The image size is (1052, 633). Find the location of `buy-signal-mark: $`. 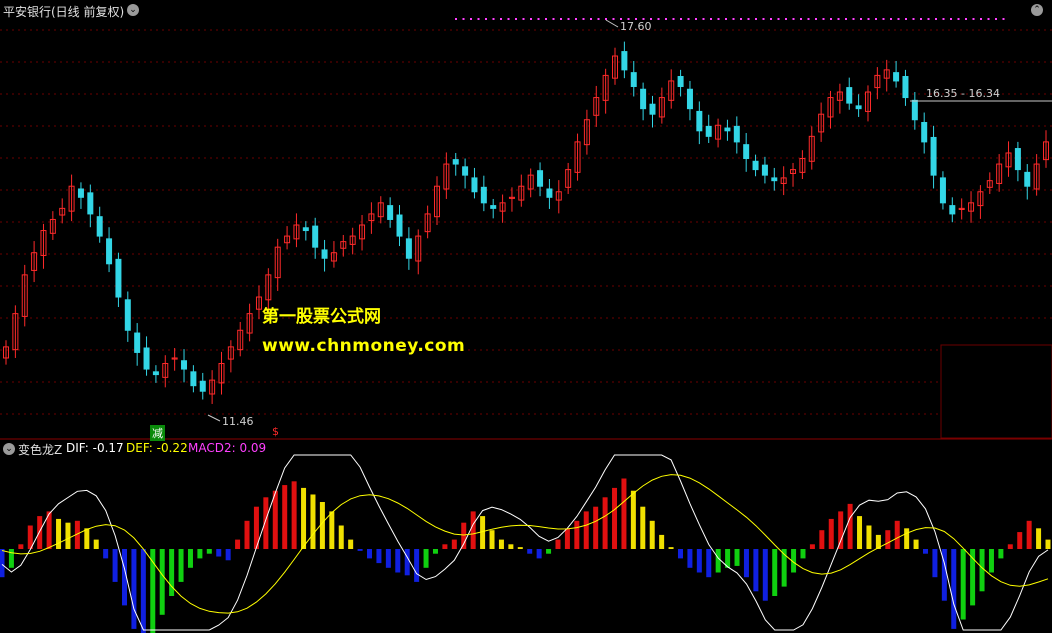

buy-signal-mark: $ is located at coordinates (275, 431).